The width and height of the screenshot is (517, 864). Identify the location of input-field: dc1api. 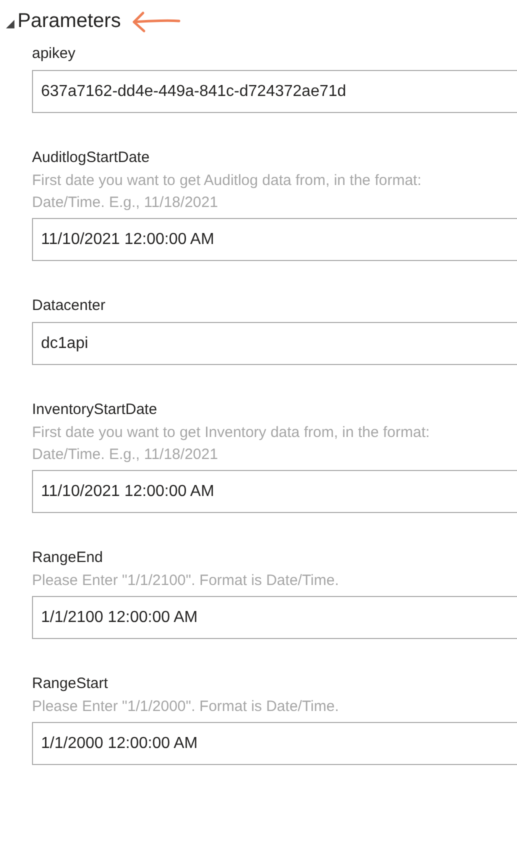
(274, 343).